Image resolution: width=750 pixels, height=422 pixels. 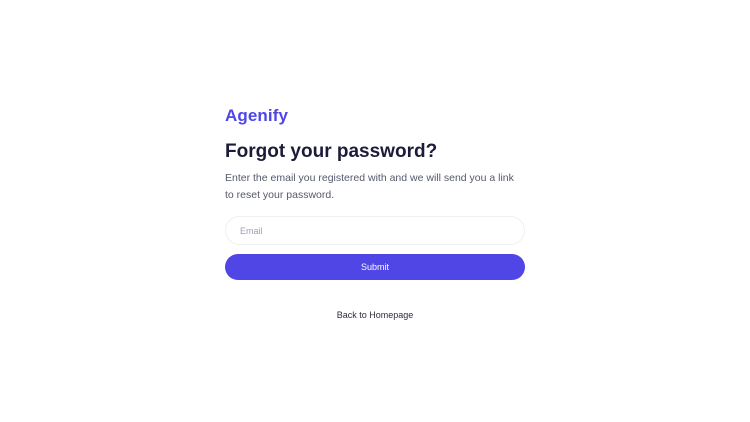 I want to click on back-to-homepage-link: Back to Homepage, so click(x=375, y=315).